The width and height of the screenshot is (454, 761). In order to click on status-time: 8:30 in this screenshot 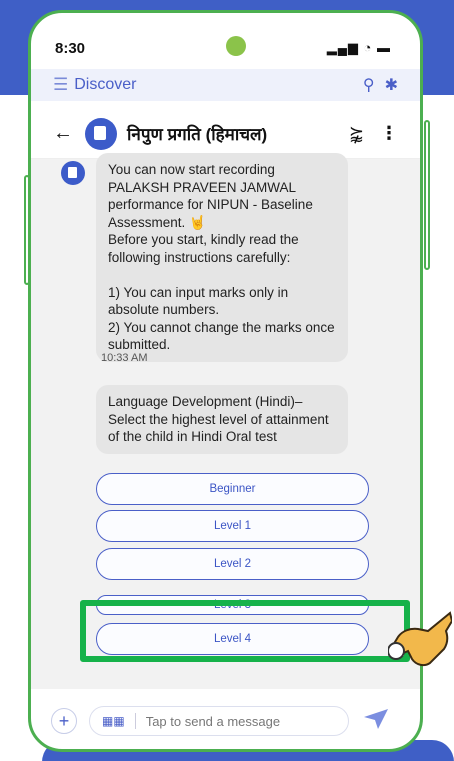, I will do `click(70, 48)`.